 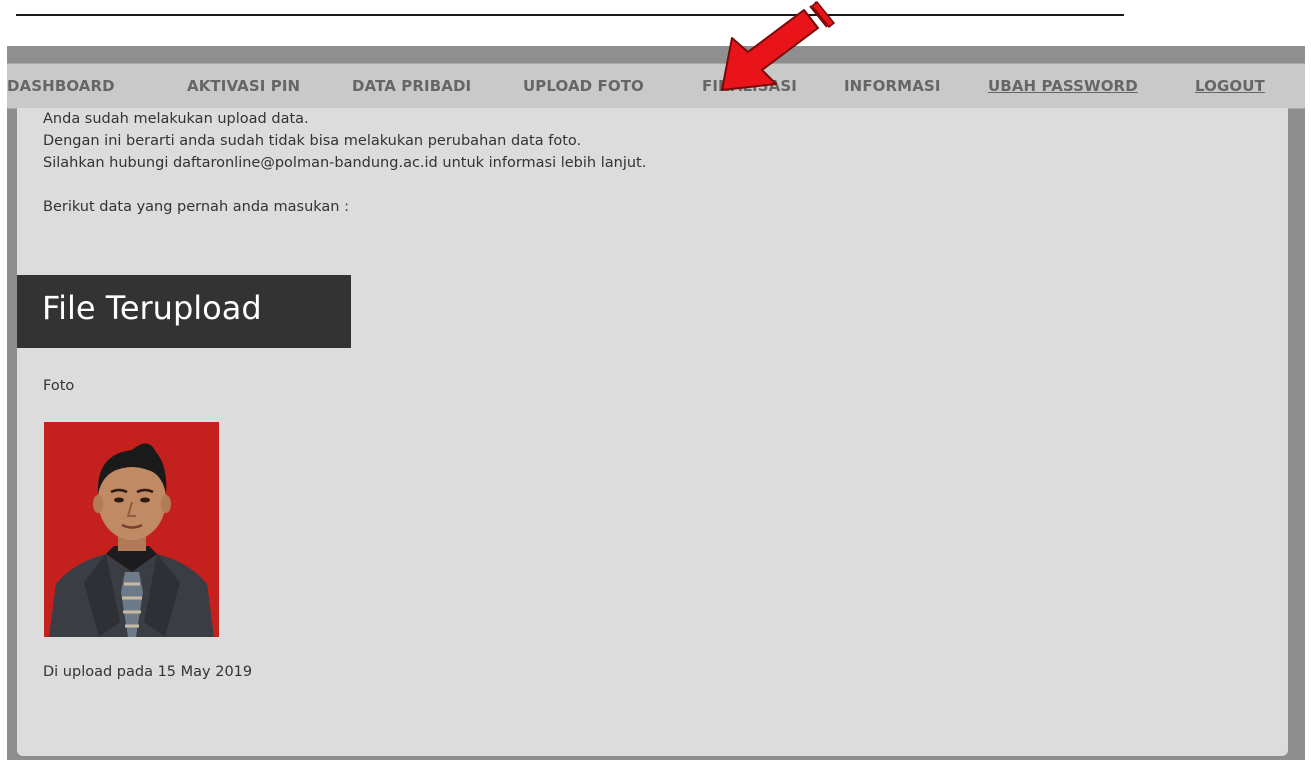 I want to click on uploaded-photo, so click(x=131, y=529).